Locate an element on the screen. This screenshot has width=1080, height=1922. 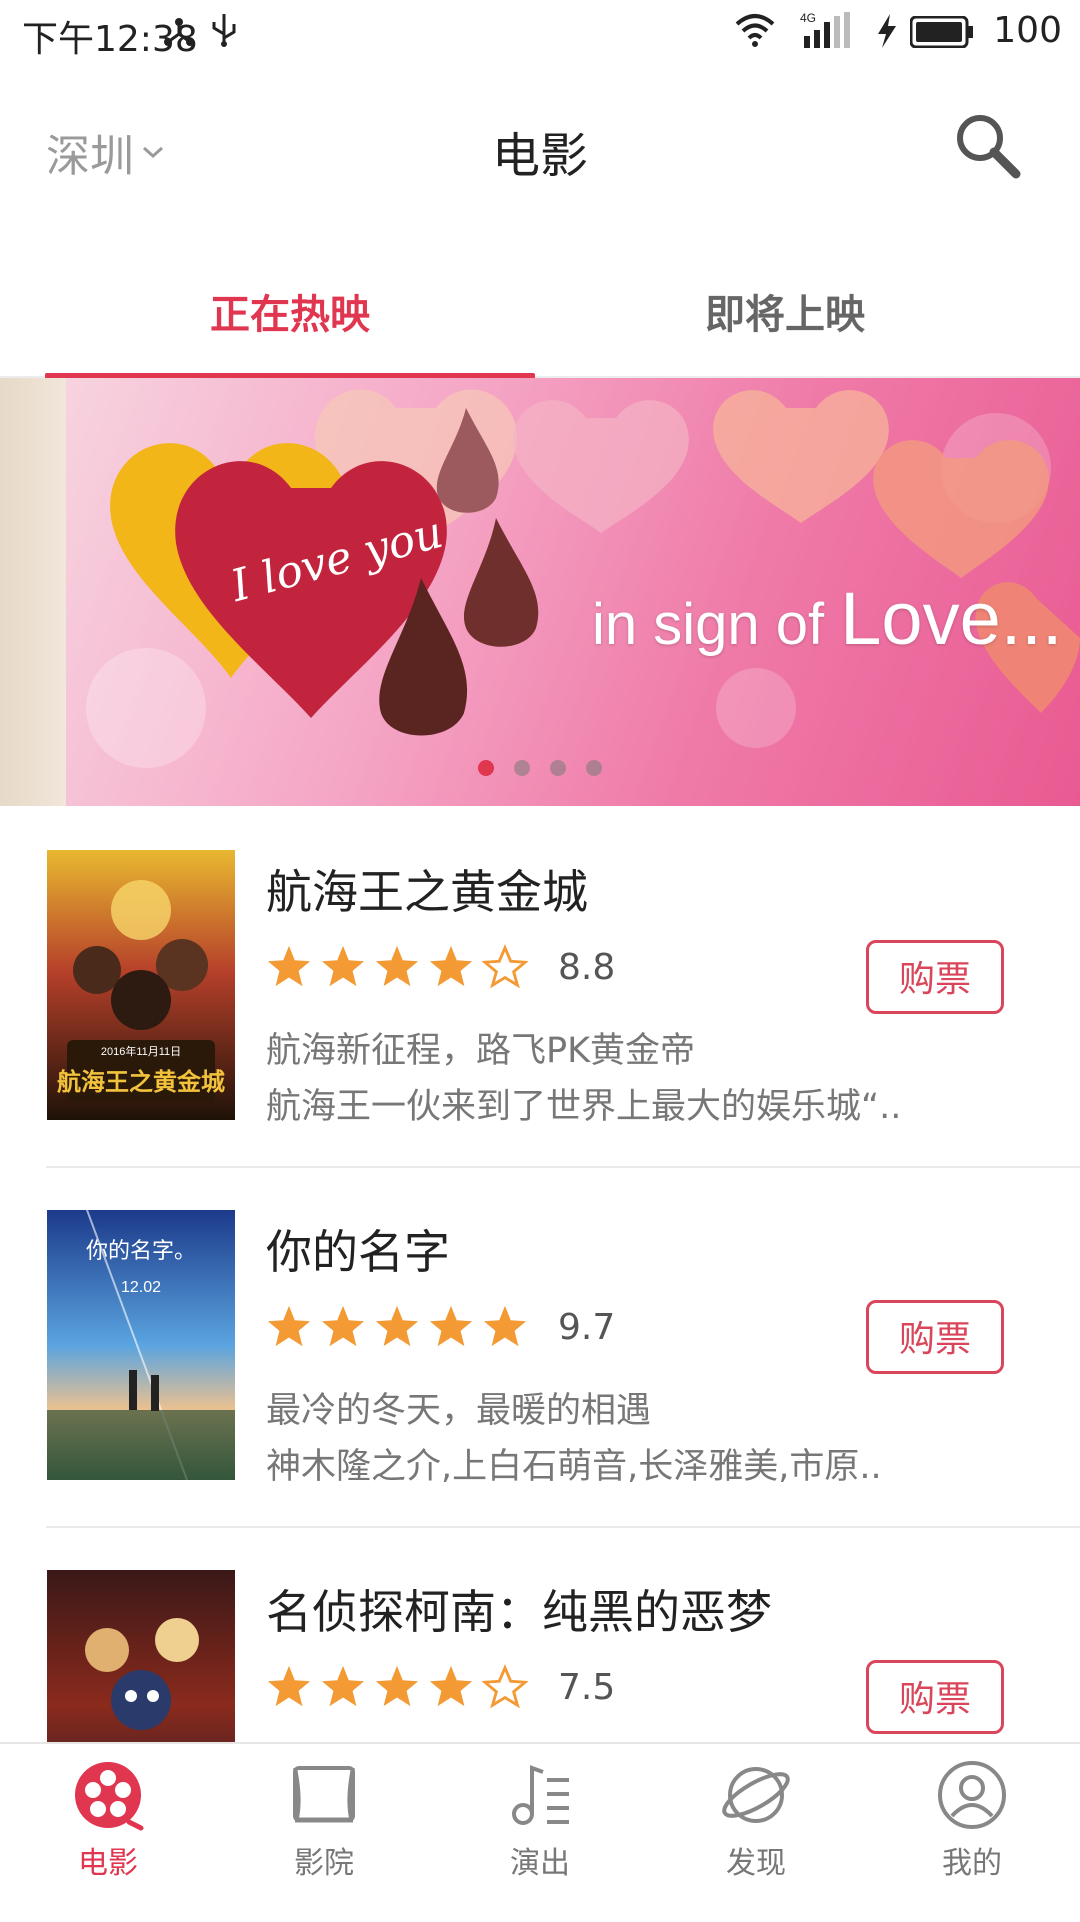
svg-text: 航海王之黄金城 is located at coordinates (141, 1082).